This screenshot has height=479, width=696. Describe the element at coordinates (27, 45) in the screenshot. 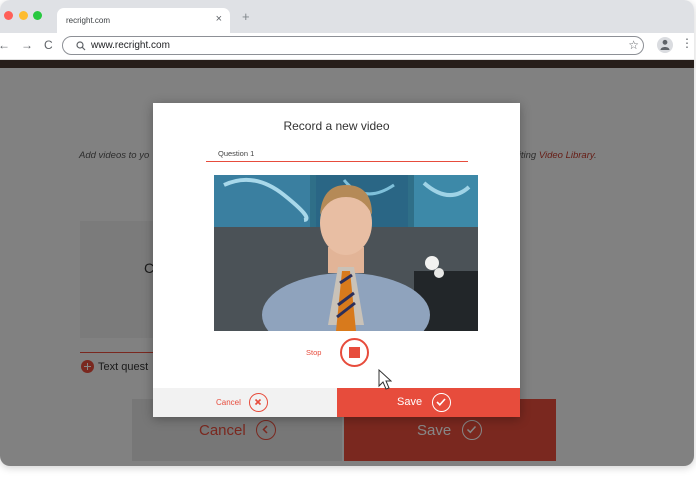

I see `forward-icon: →` at that location.